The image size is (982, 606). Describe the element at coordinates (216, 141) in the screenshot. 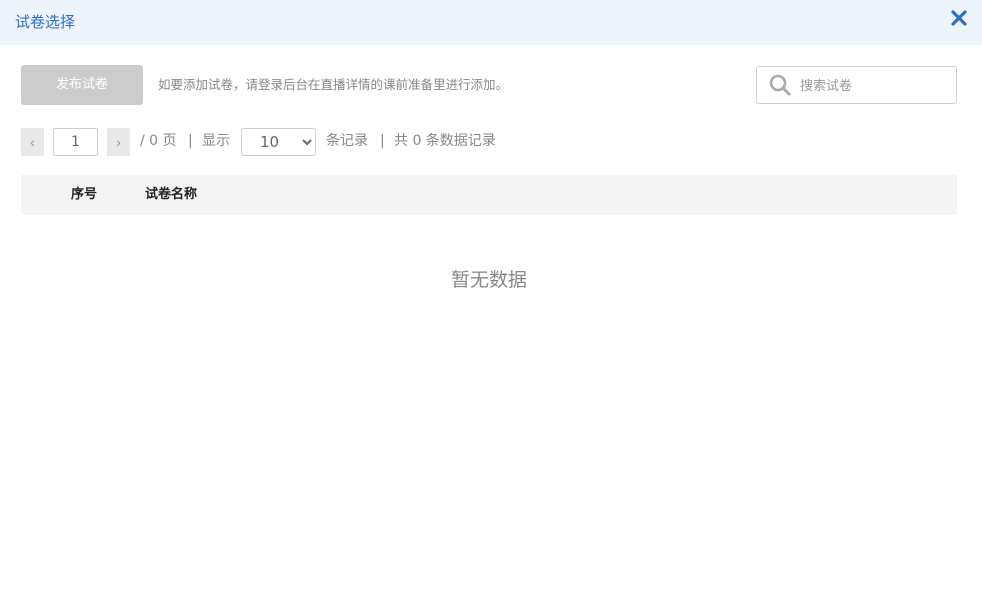

I see `show-label: 显示` at that location.